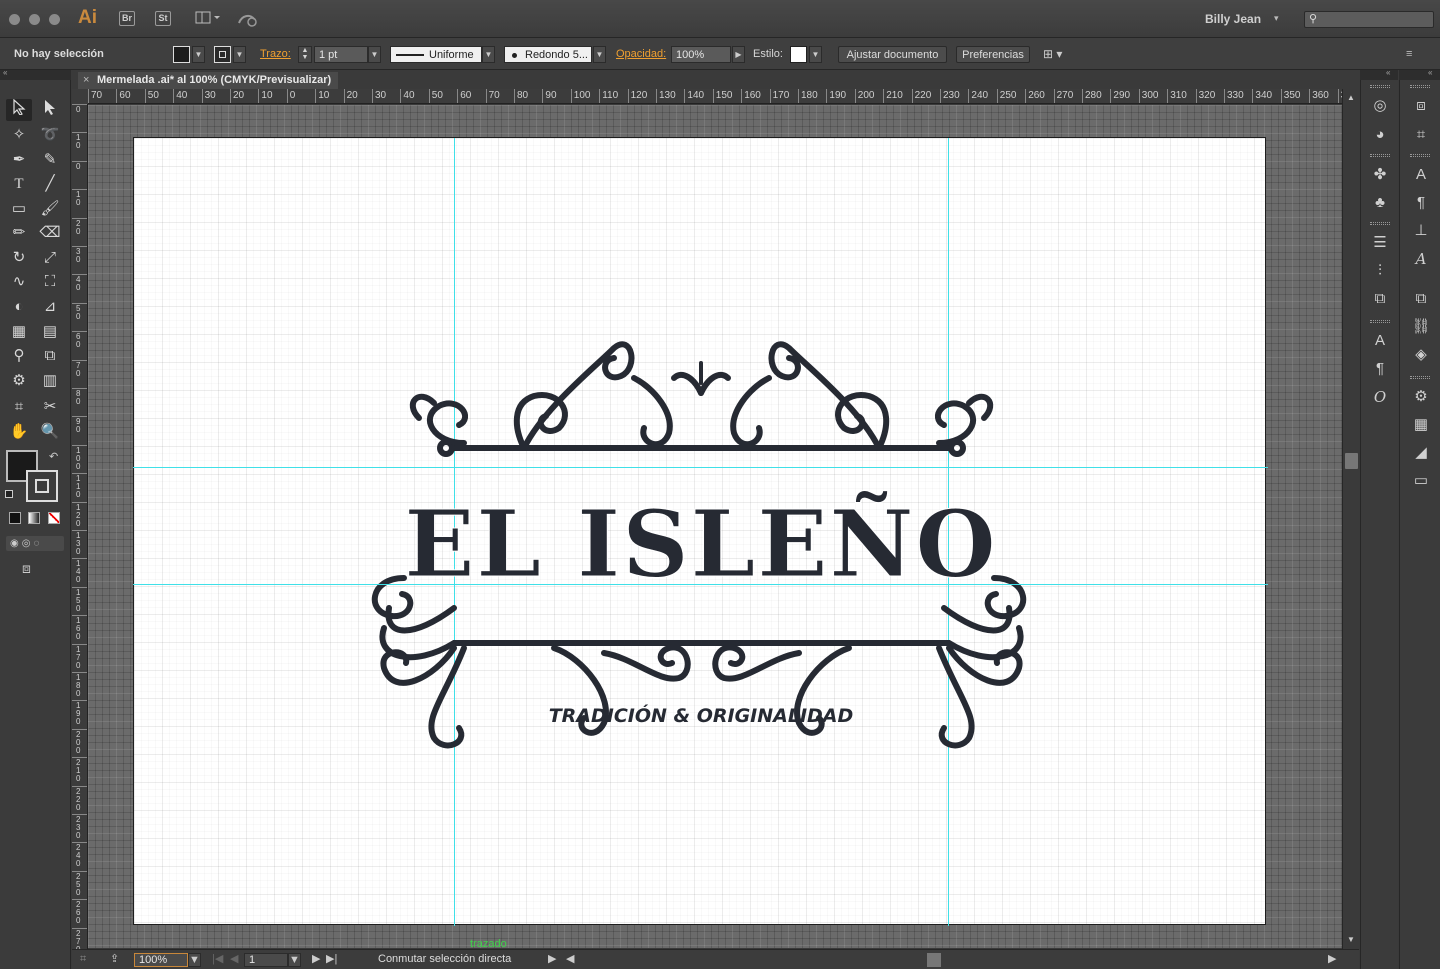 The width and height of the screenshot is (1440, 969). What do you see at coordinates (50, 160) in the screenshot?
I see `curvature-tool-icon: ✎` at bounding box center [50, 160].